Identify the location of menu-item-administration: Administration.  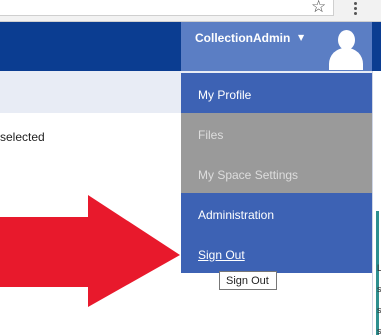
(276, 213).